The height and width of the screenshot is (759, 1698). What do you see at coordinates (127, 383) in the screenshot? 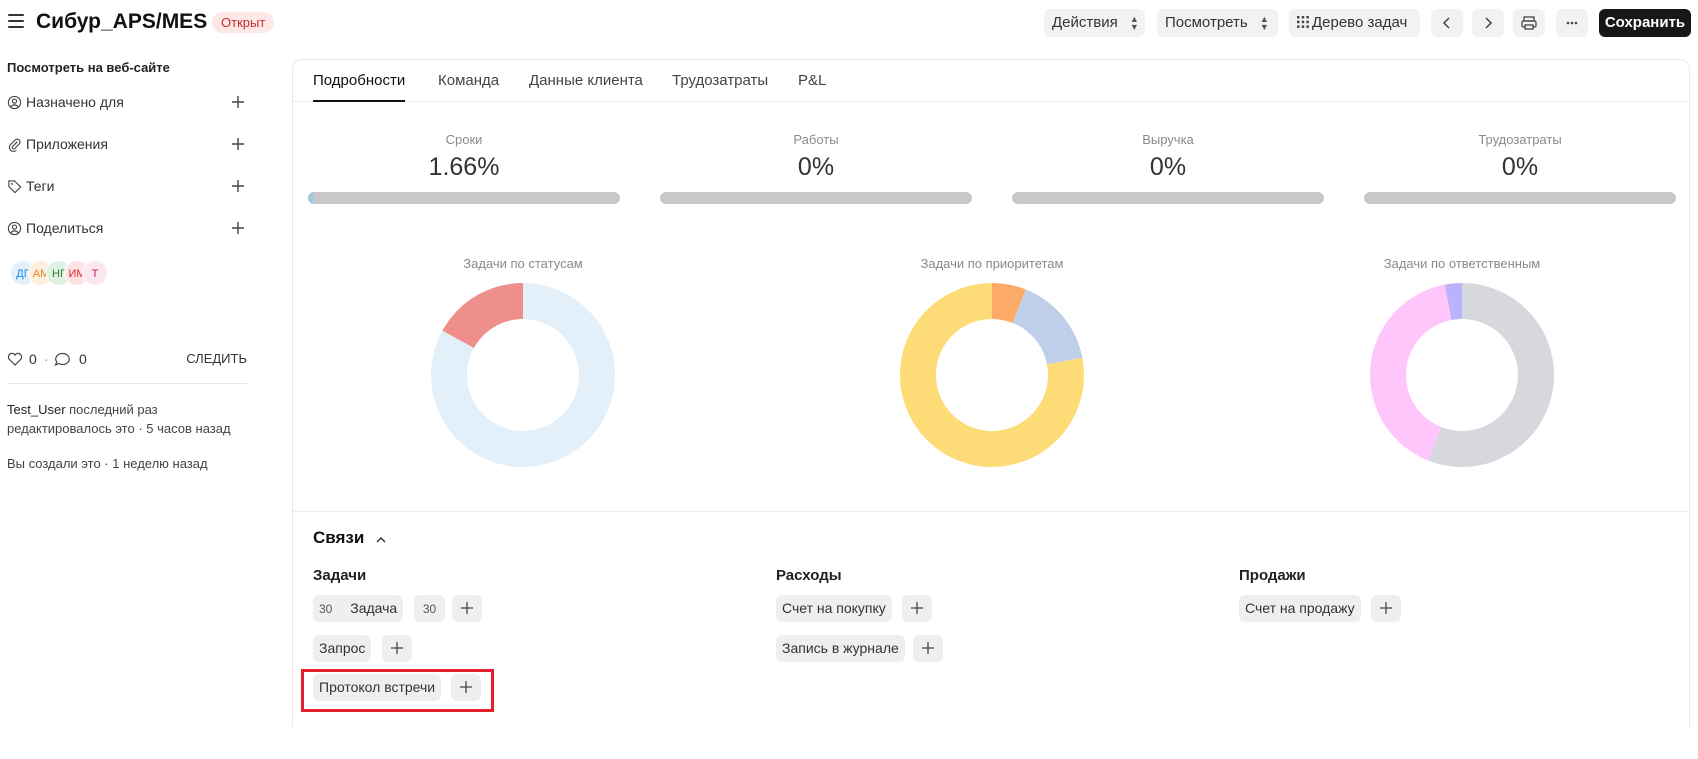
I see `sidebar-divider` at bounding box center [127, 383].